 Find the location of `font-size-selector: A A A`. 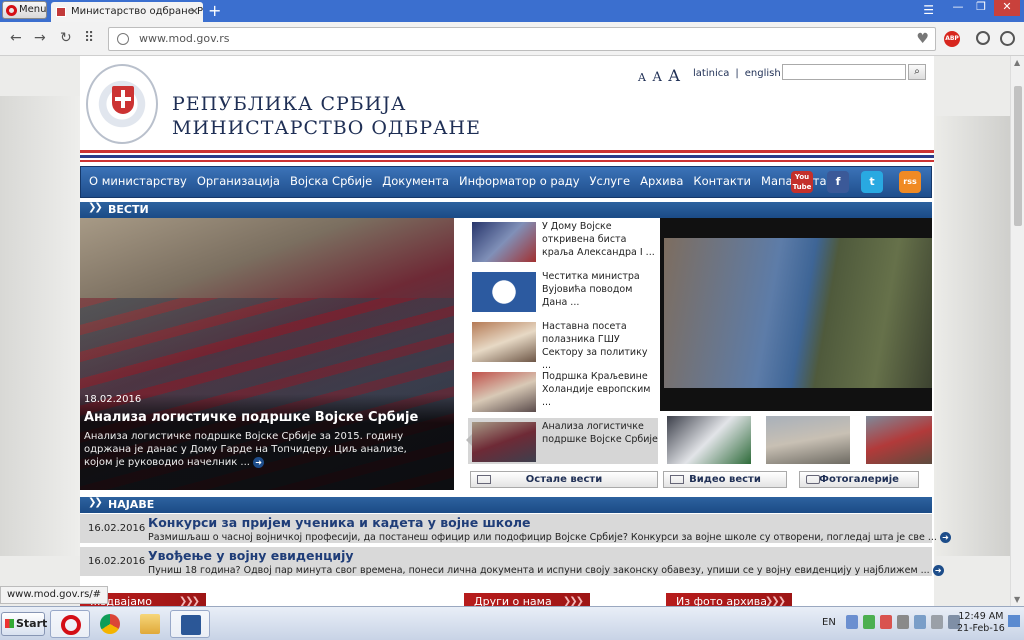

font-size-selector: A A A is located at coordinates (660, 75).